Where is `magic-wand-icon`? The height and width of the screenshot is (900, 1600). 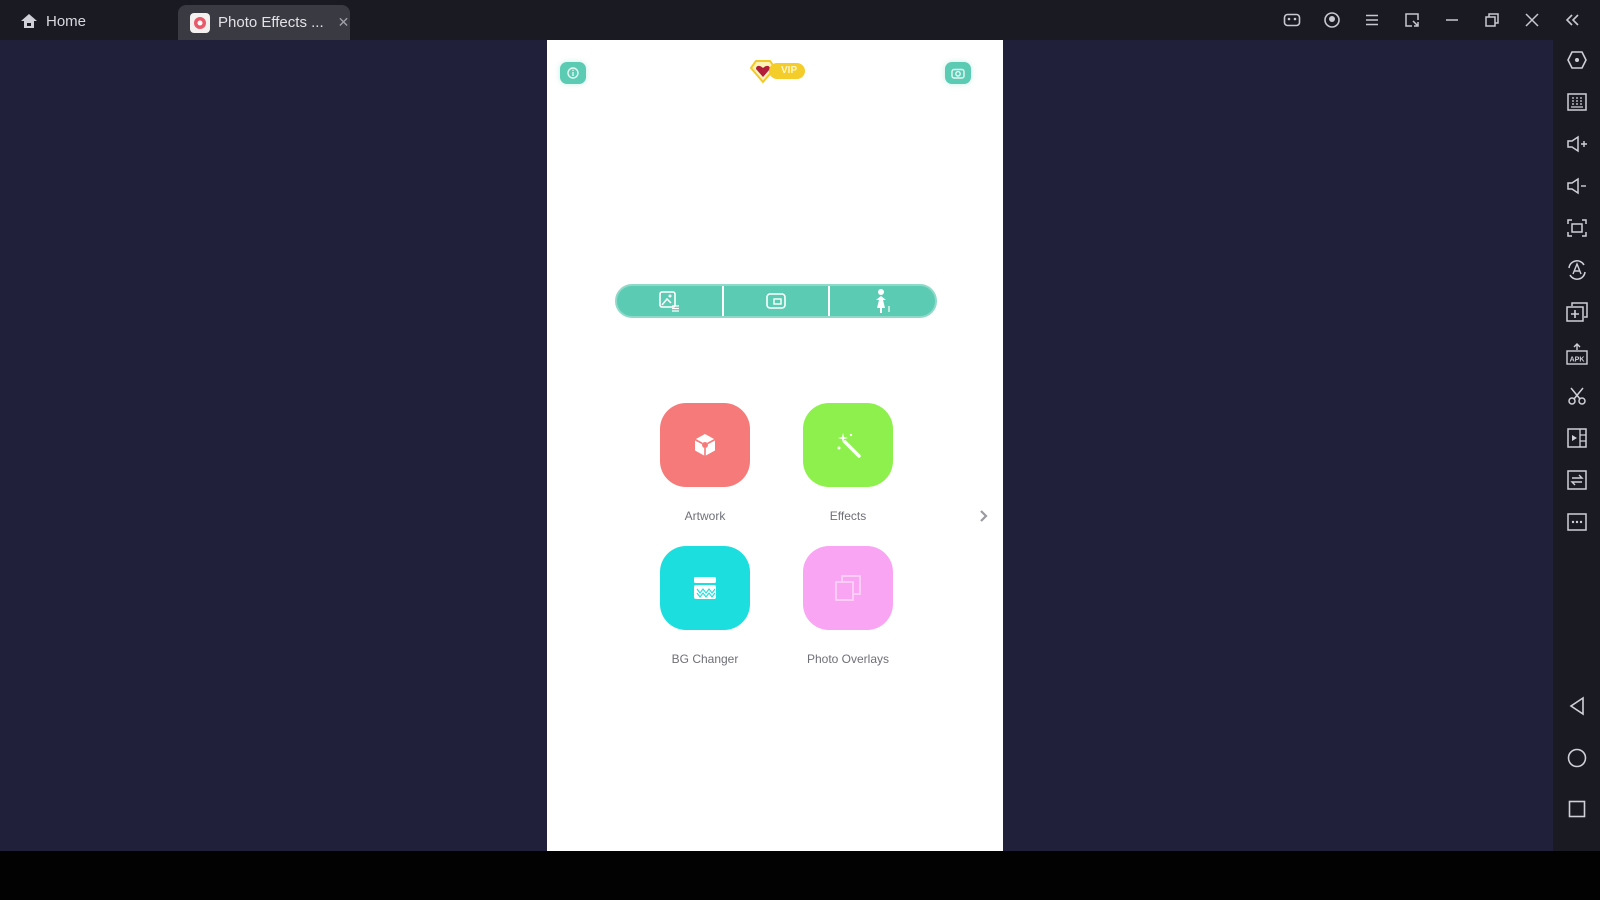
magic-wand-icon is located at coordinates (849, 445).